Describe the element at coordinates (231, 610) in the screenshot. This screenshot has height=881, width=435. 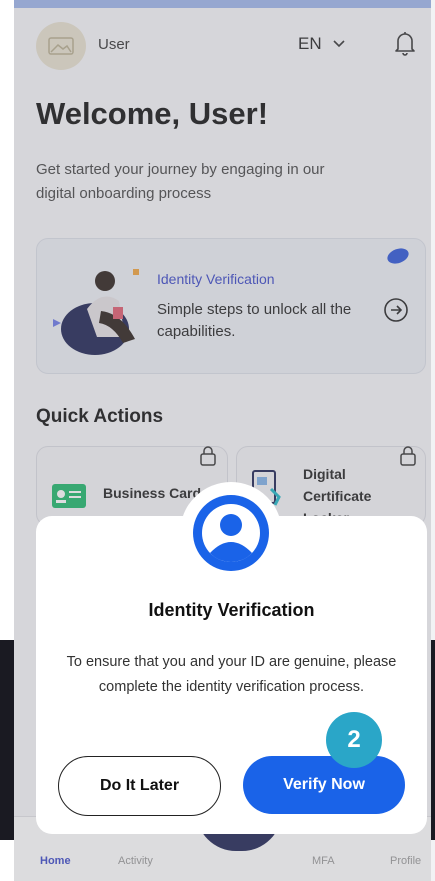
I see `dialog-title: Identity Verification` at that location.